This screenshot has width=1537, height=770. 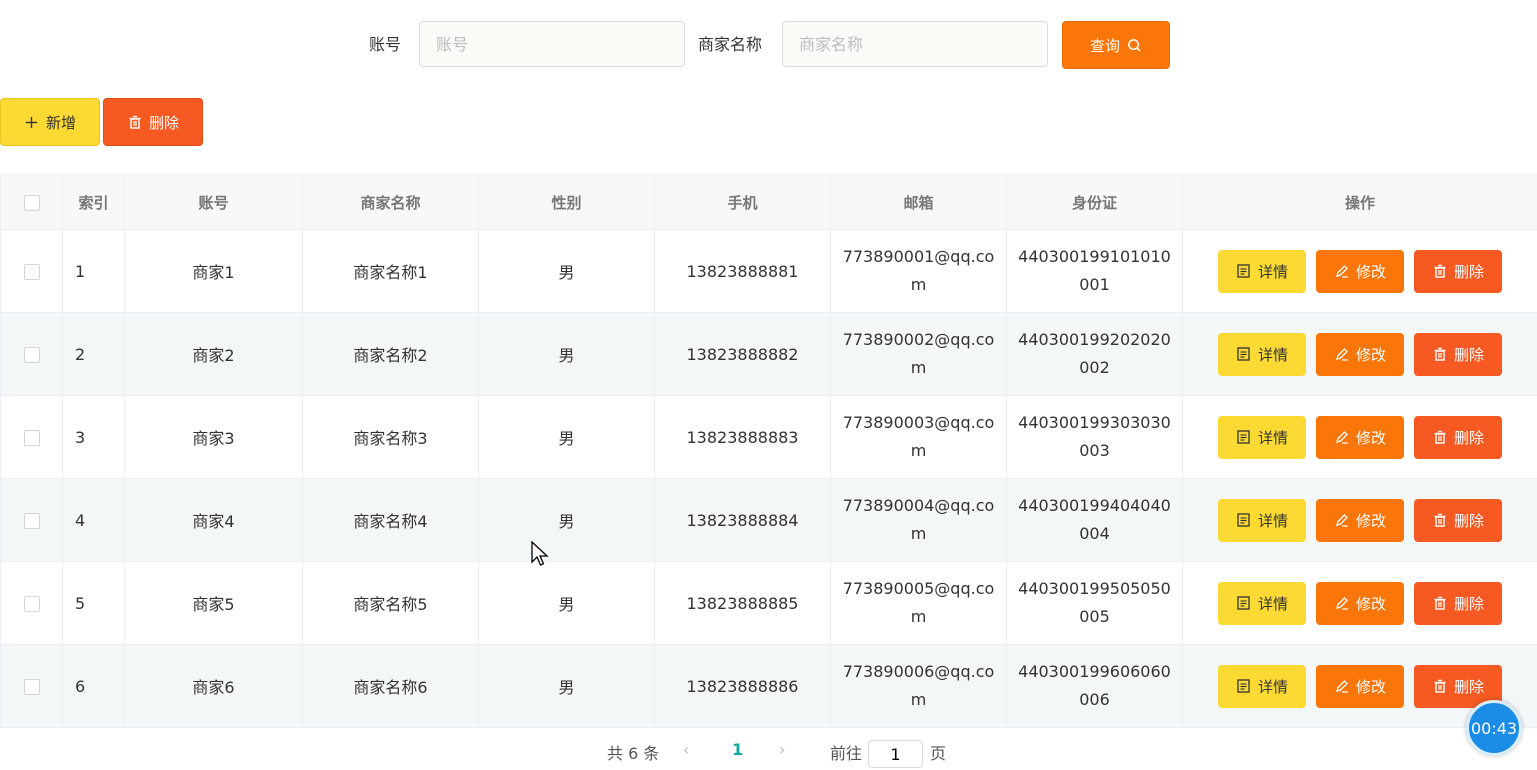 I want to click on row-merchant-name: 商家名称6, so click(x=391, y=686).